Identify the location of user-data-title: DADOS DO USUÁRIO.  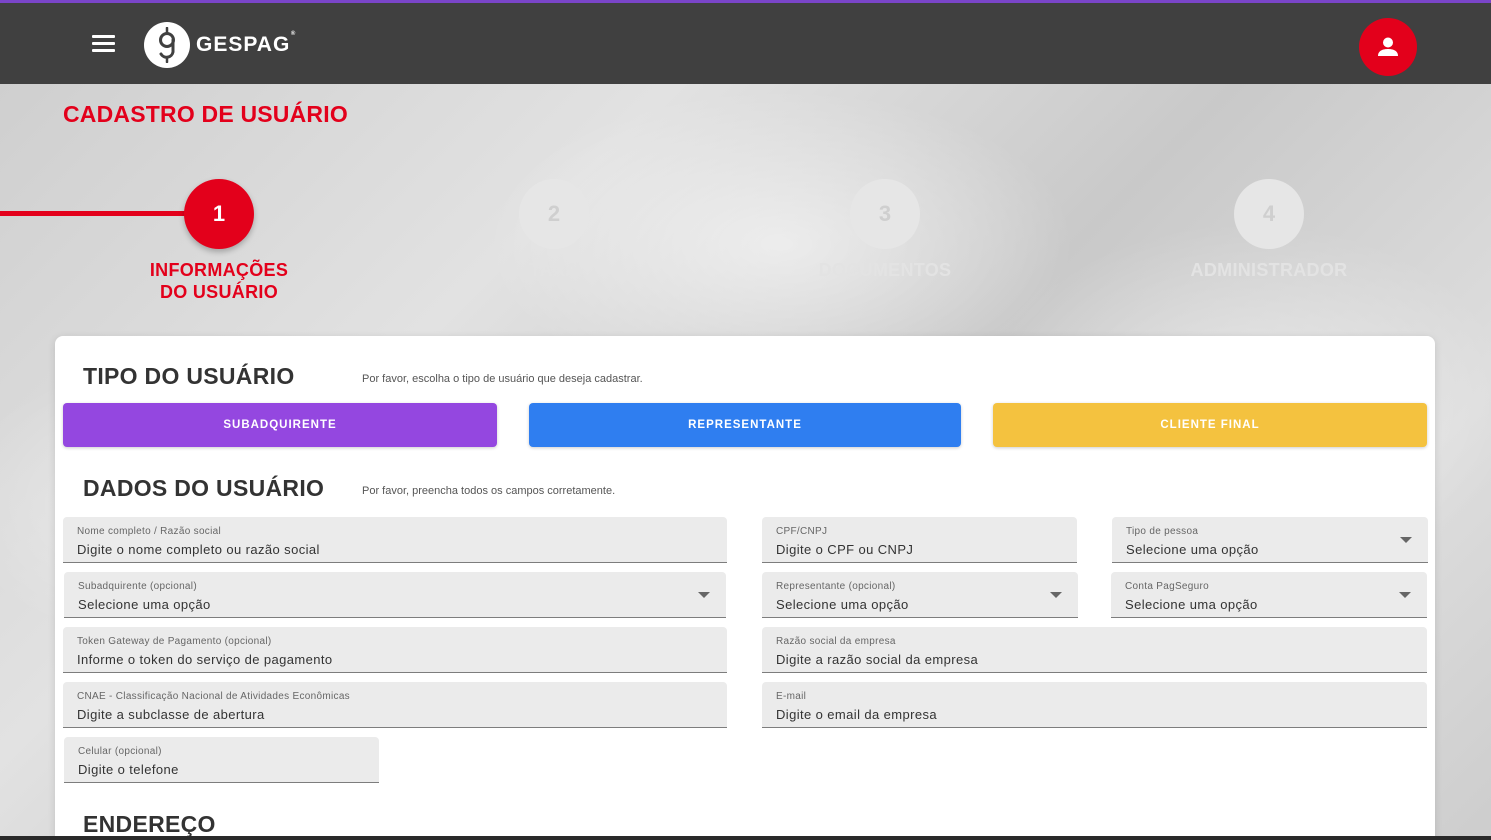
(204, 488).